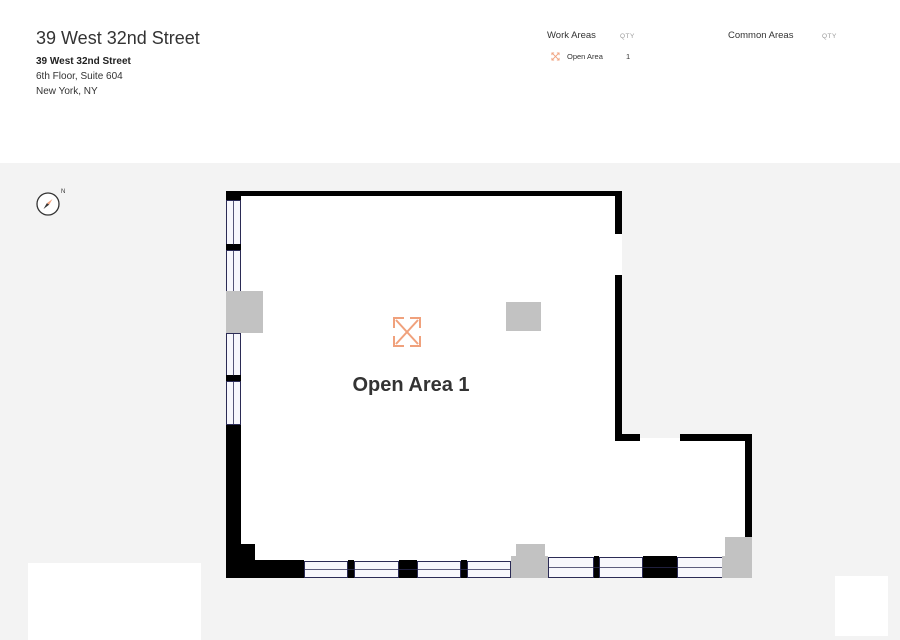  What do you see at coordinates (114, 601) in the screenshot?
I see `overlay-panel-left` at bounding box center [114, 601].